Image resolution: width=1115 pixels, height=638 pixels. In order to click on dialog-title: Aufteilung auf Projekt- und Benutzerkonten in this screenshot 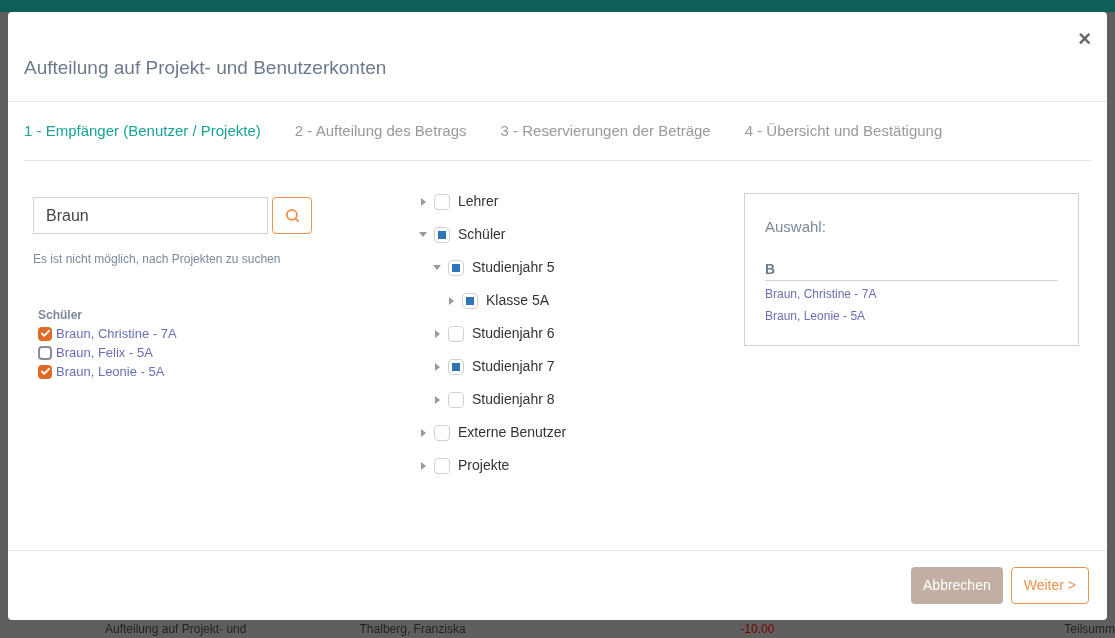, I will do `click(557, 77)`.